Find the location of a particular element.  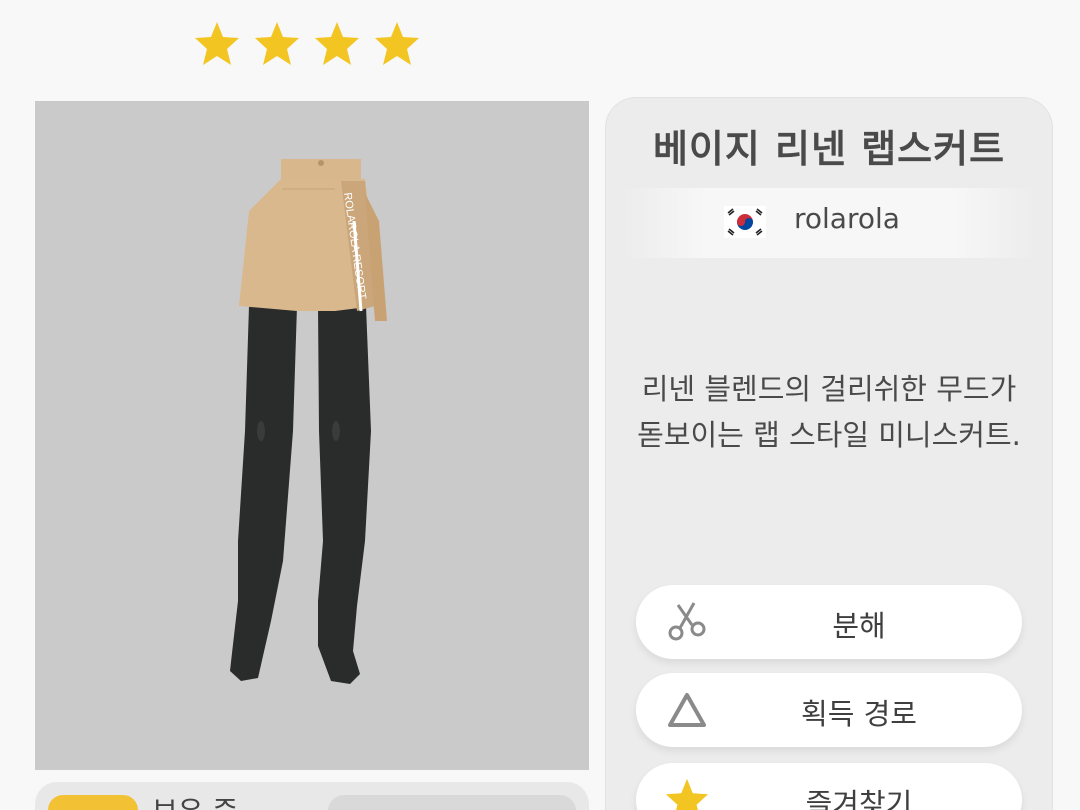

owned-label: 보유 중 is located at coordinates (195, 800).